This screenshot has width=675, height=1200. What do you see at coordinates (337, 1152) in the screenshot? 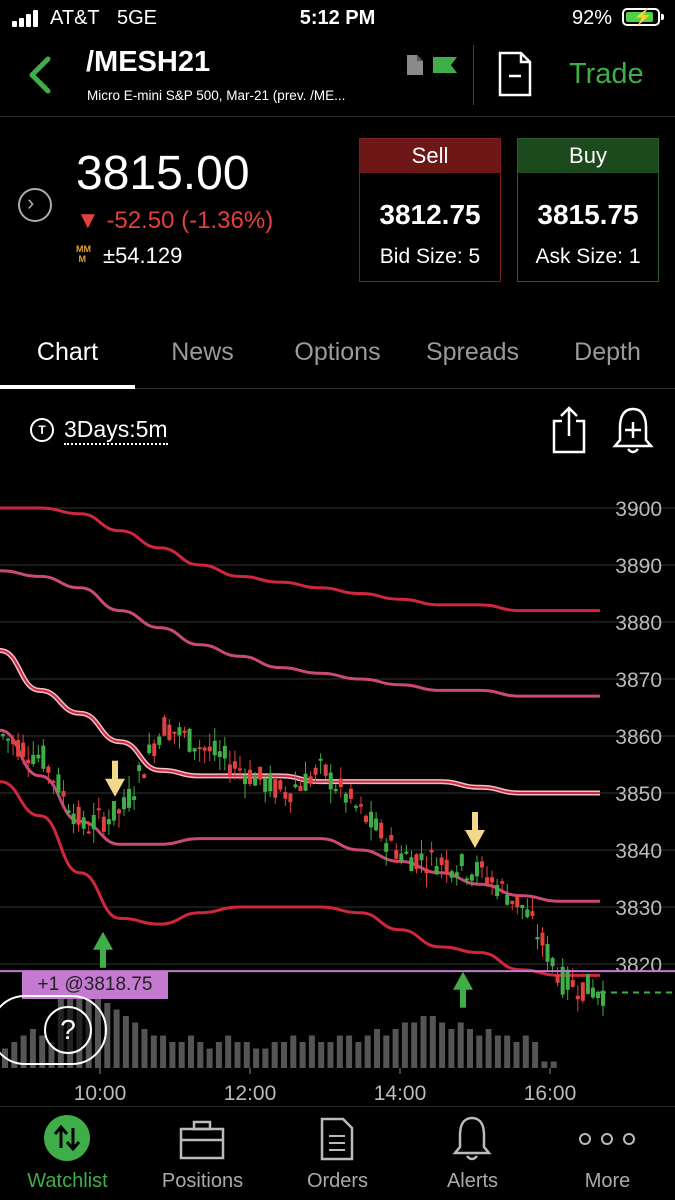
I see `nav-orders: Orders` at bounding box center [337, 1152].